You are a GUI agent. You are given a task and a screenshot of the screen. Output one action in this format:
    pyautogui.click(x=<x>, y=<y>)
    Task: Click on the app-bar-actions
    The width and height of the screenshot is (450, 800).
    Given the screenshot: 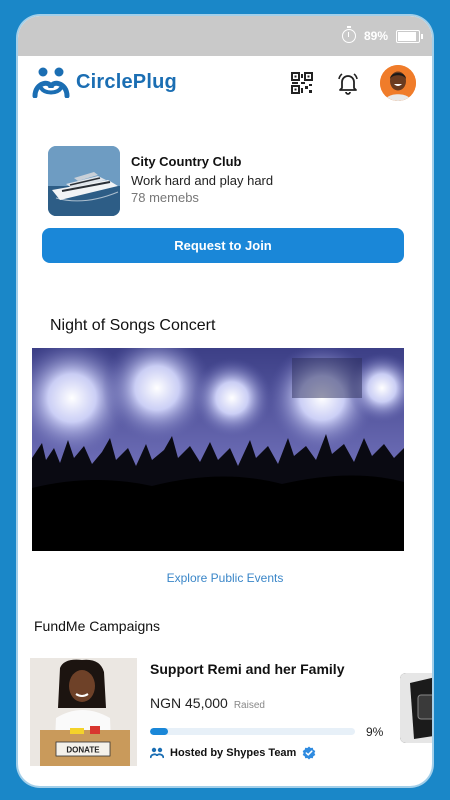 What is the action you would take?
    pyautogui.click(x=352, y=83)
    